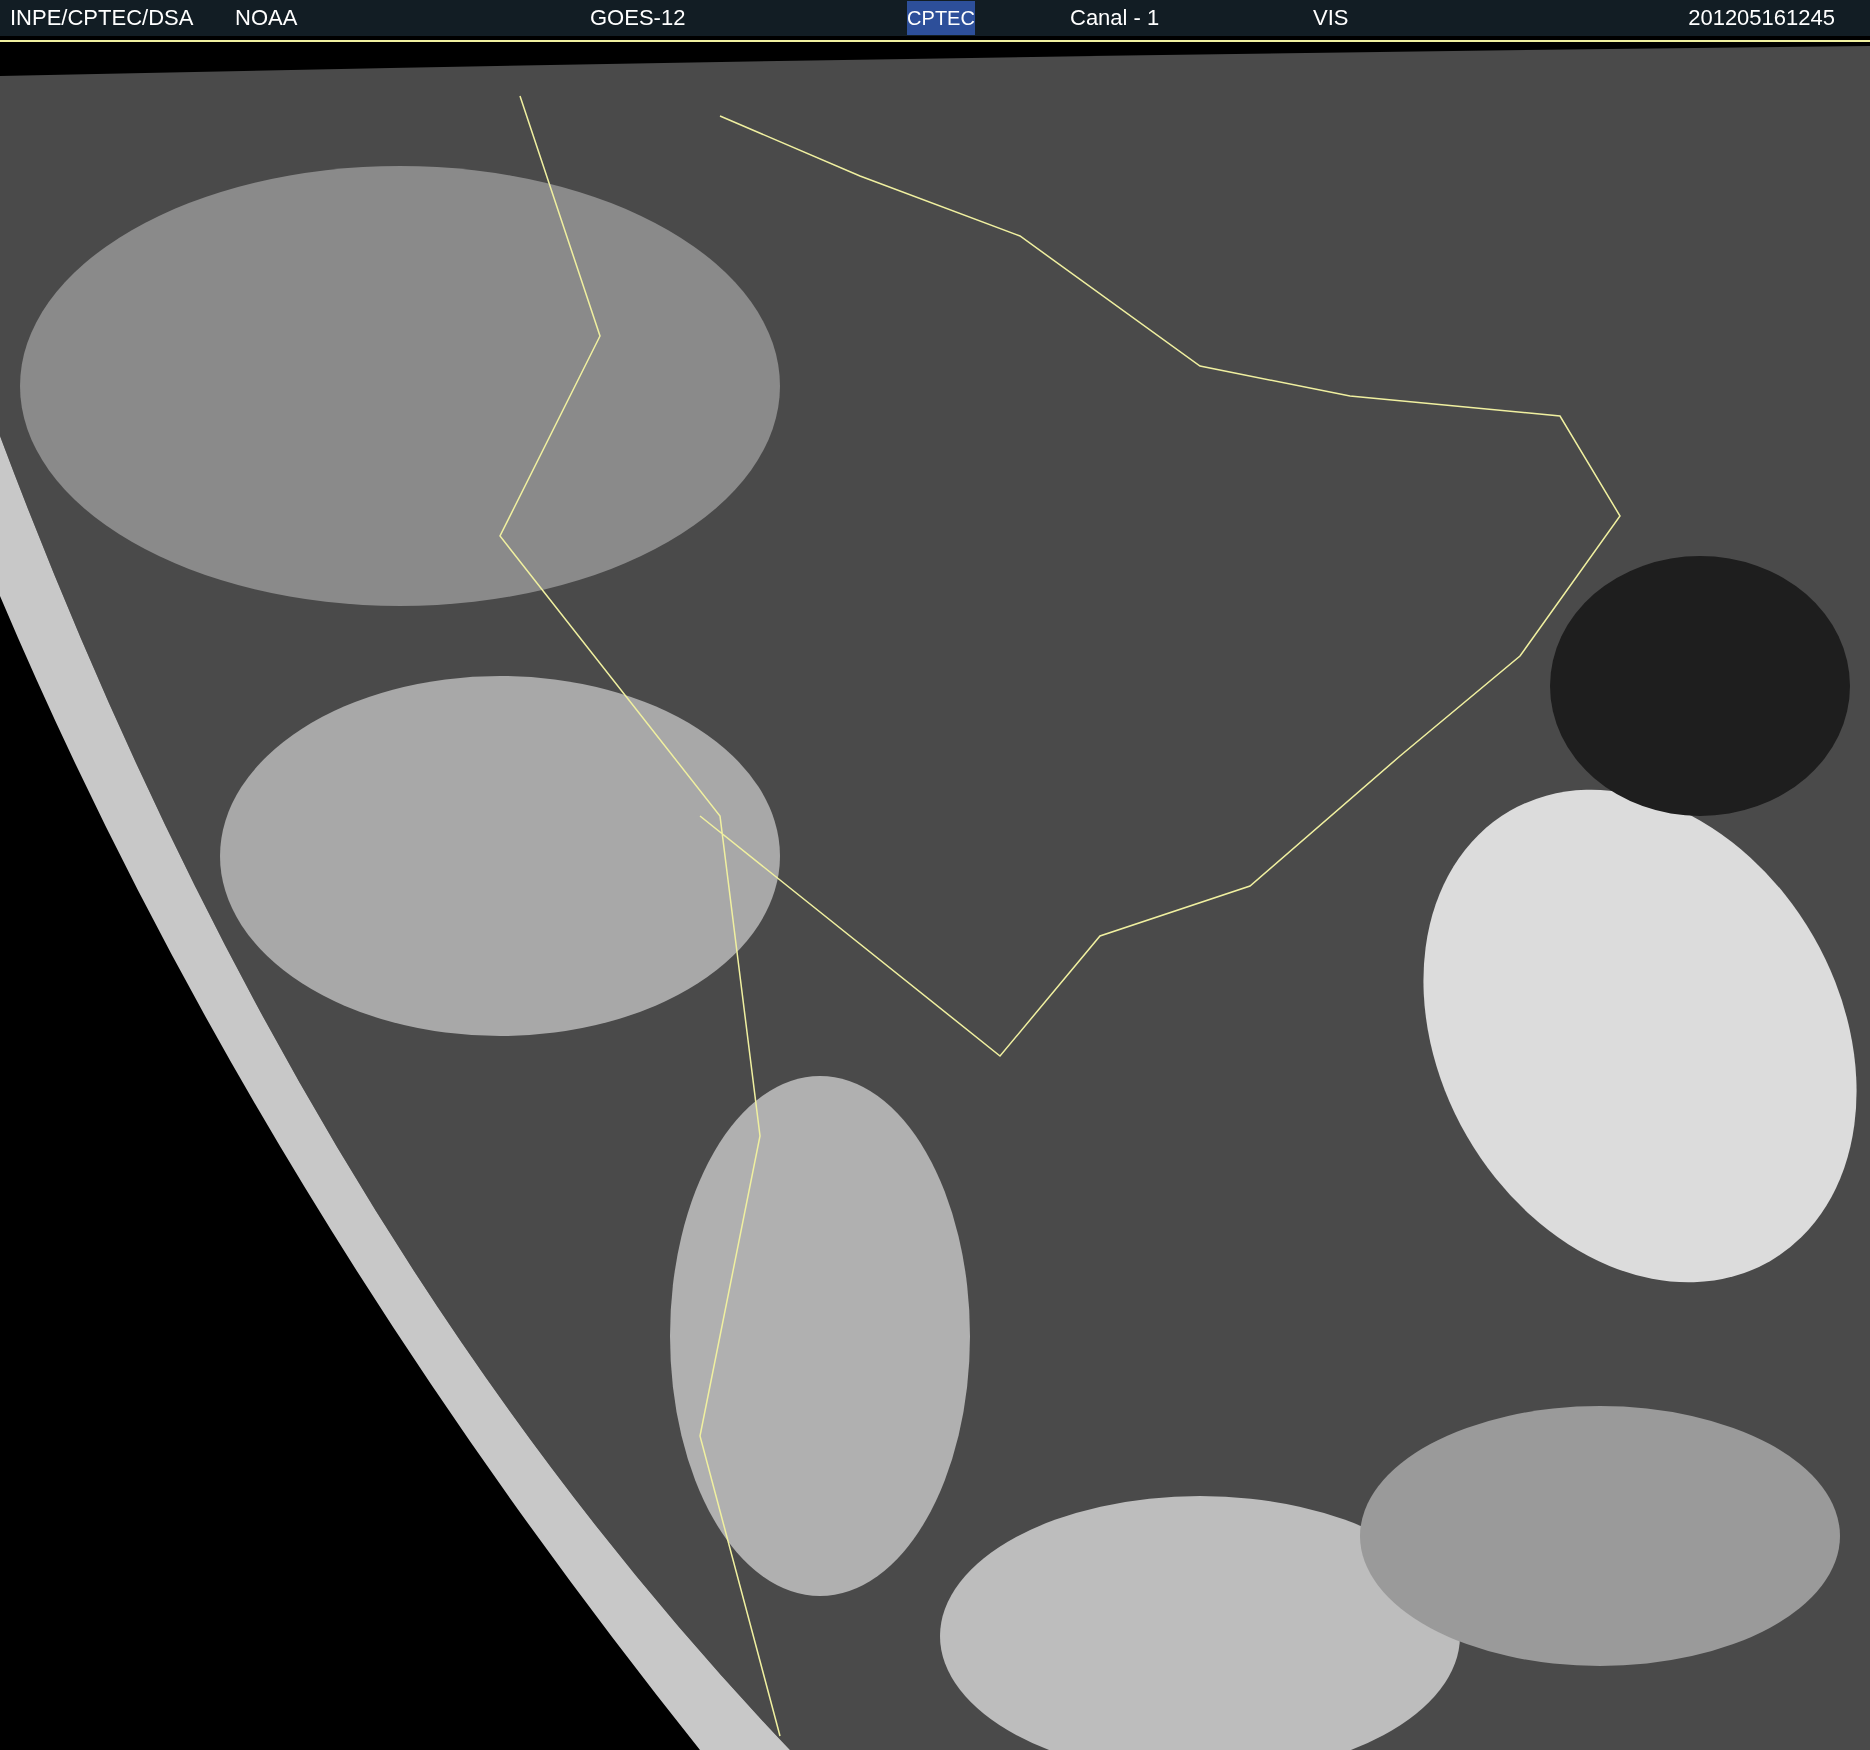  What do you see at coordinates (266, 17) in the screenshot?
I see `header-label: NOAA` at bounding box center [266, 17].